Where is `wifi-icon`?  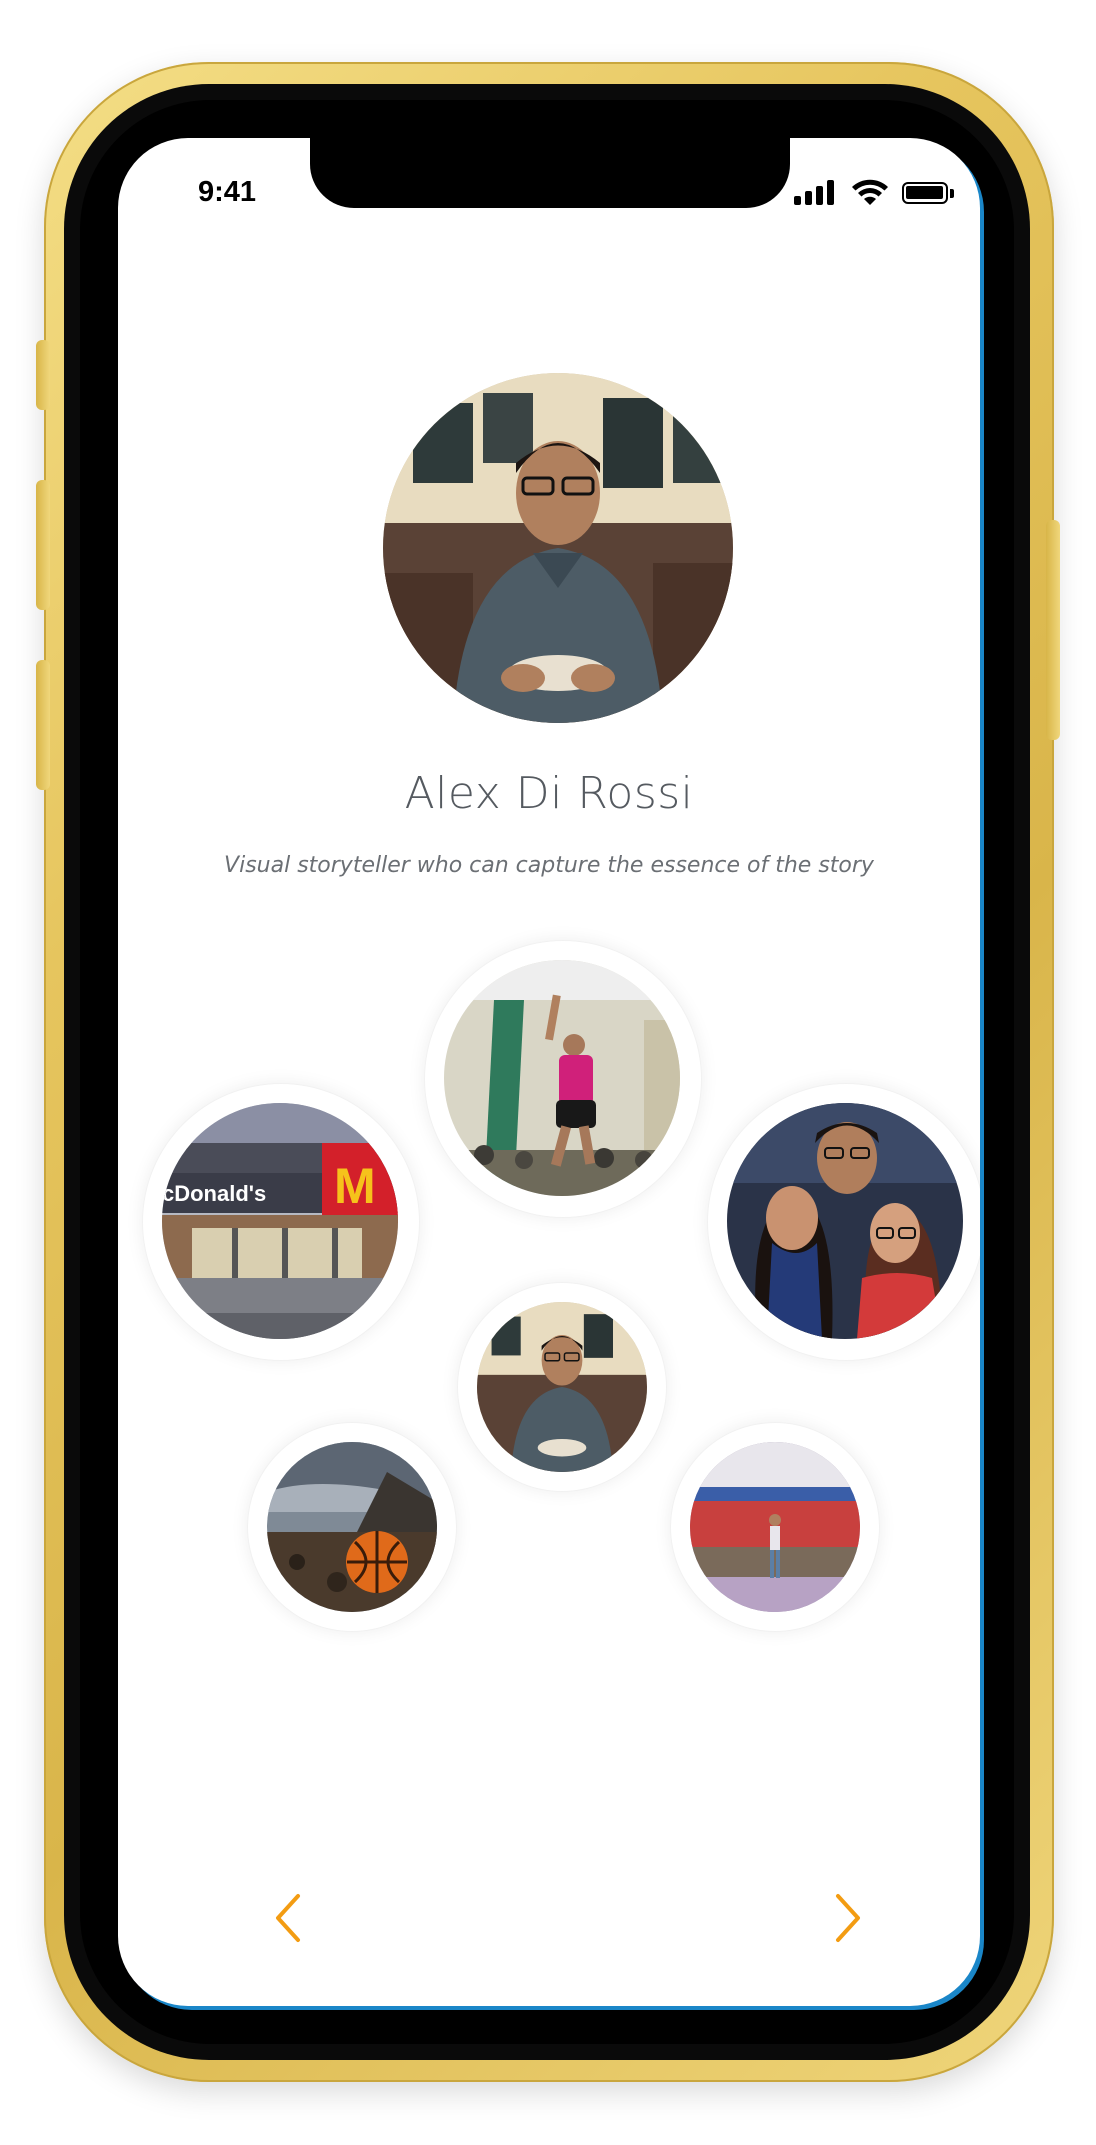
wifi-icon is located at coordinates (870, 192).